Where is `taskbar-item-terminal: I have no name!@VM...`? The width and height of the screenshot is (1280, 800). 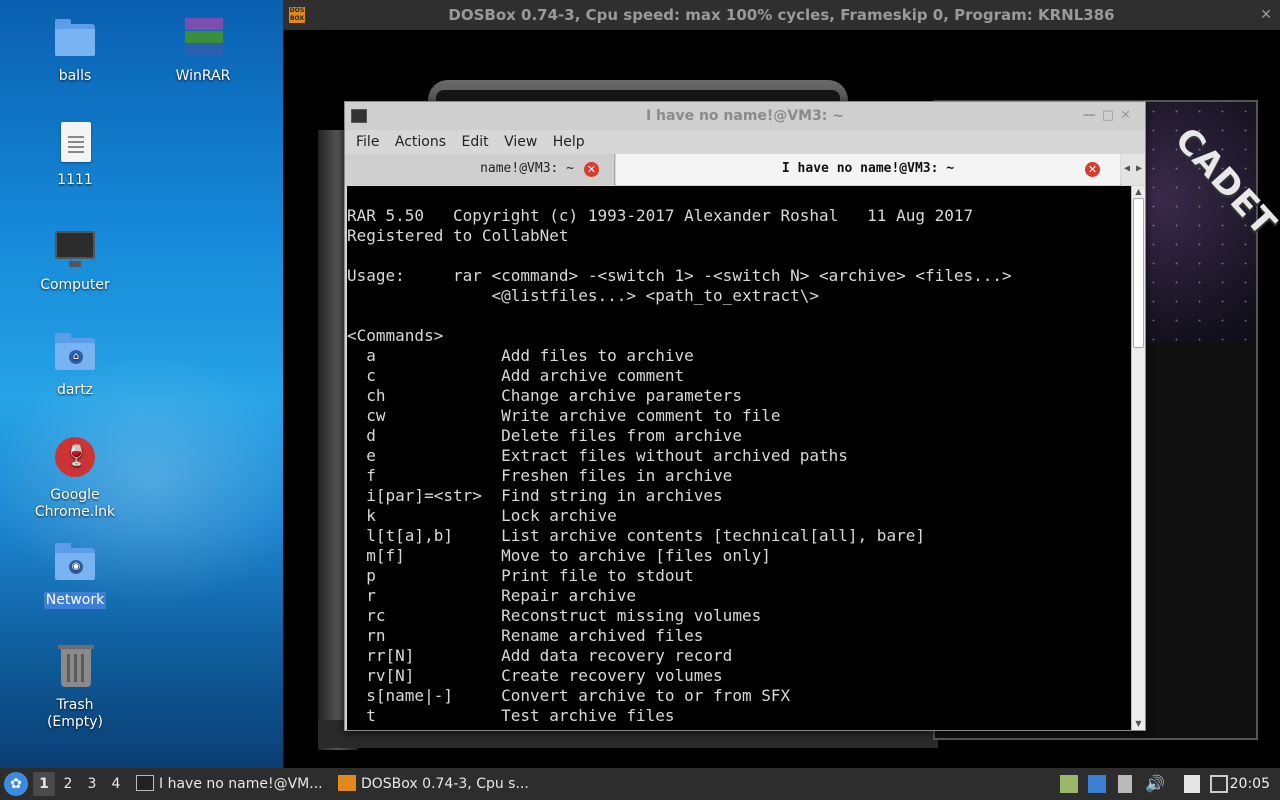
taskbar-item-terminal: I have no name!@VM... is located at coordinates (231, 784).